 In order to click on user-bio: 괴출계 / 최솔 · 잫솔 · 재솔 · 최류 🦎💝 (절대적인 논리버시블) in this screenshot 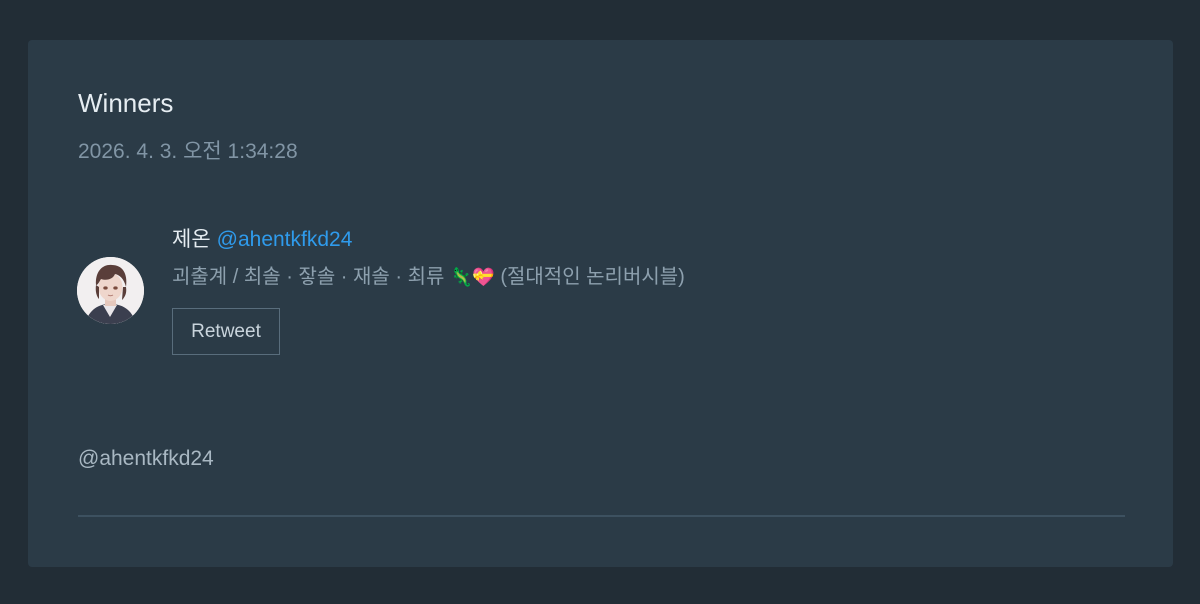, I will do `click(428, 277)`.